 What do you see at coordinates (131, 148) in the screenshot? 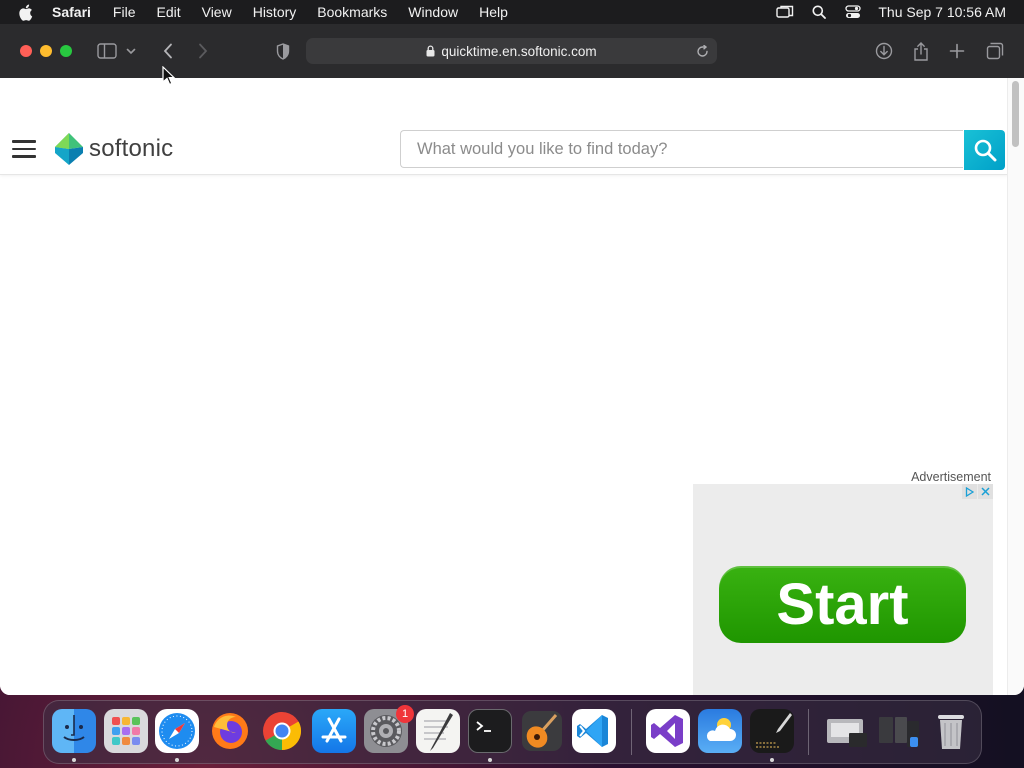
I see `logo-wordmark: softonic` at bounding box center [131, 148].